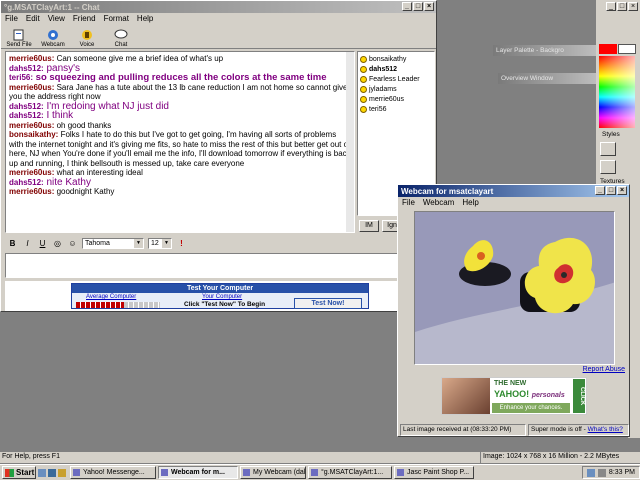  I want to click on ad-click-text: Click "Test Now" To Begin, so click(225, 304).